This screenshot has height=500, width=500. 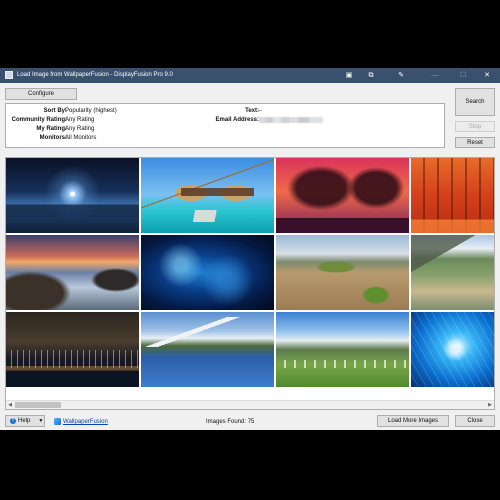 What do you see at coordinates (57, 421) in the screenshot?
I see `wallpaperfusion-logo-icon` at bounding box center [57, 421].